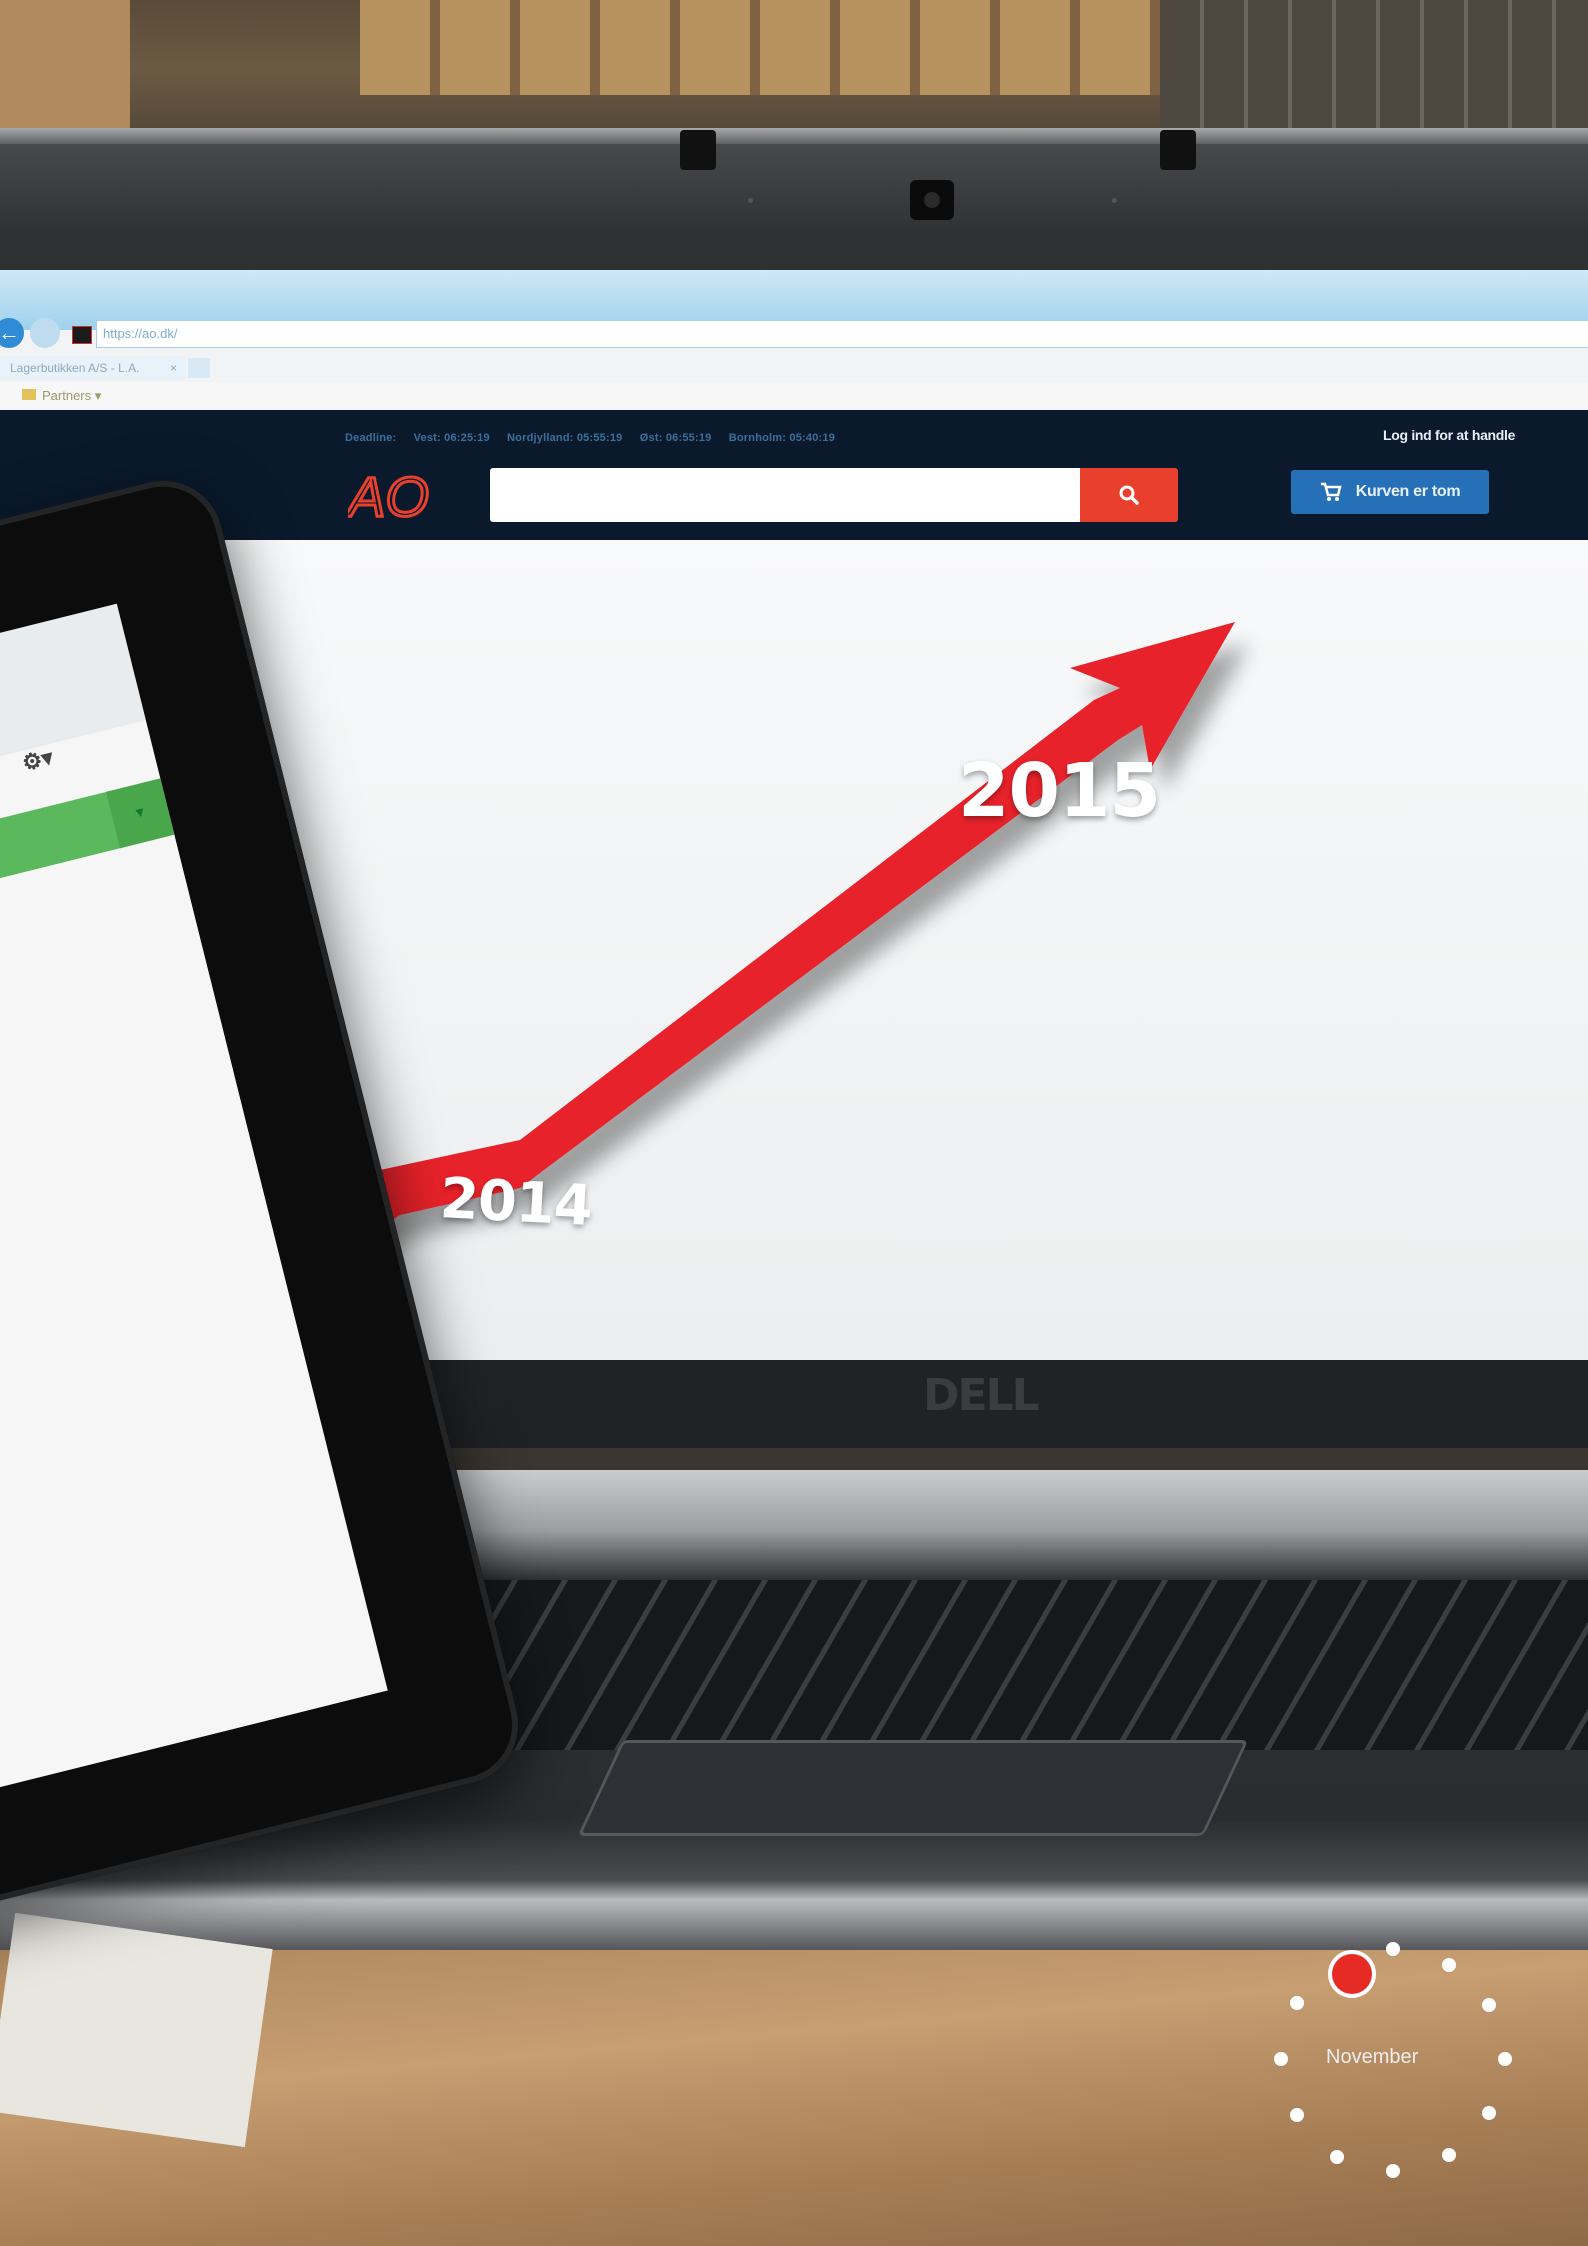 The image size is (1588, 2246). What do you see at coordinates (38, 760) in the screenshot?
I see `gear-icon: ⚙▾` at bounding box center [38, 760].